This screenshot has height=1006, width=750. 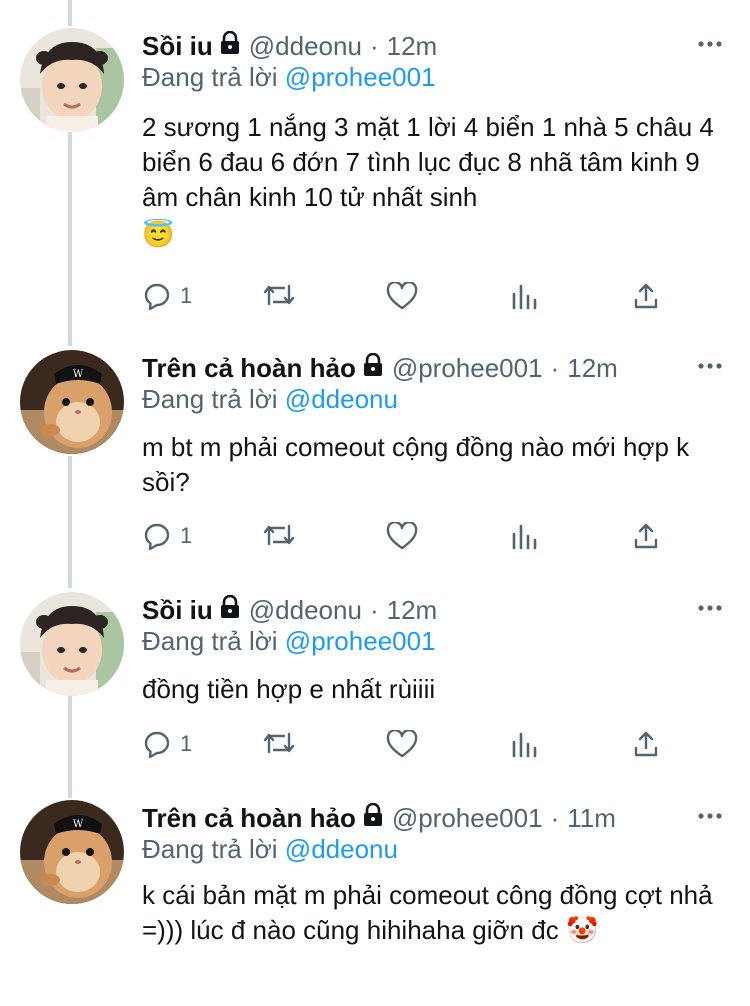 What do you see at coordinates (70, 13) in the screenshot?
I see `thread-line` at bounding box center [70, 13].